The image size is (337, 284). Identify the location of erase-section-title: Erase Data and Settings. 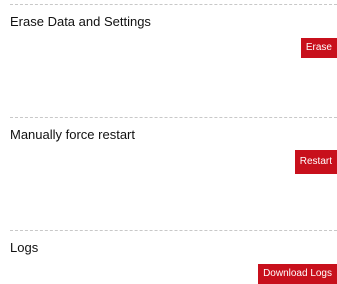
(80, 21).